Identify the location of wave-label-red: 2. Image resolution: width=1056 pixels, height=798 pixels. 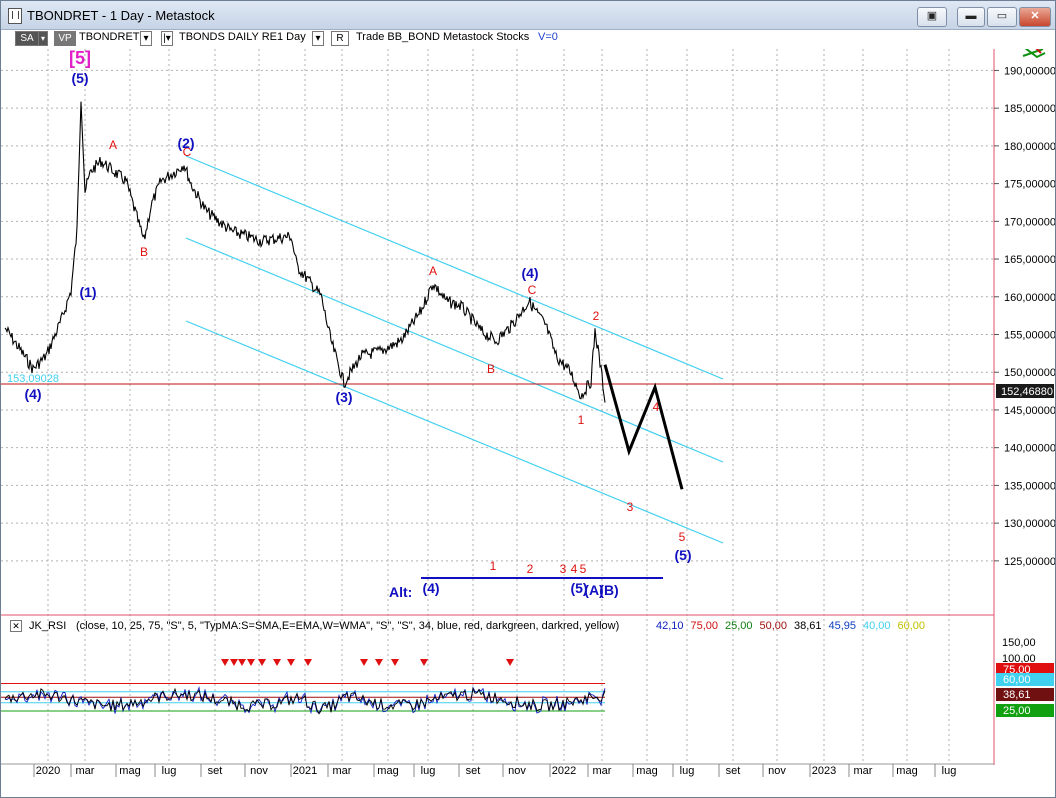
(530, 569).